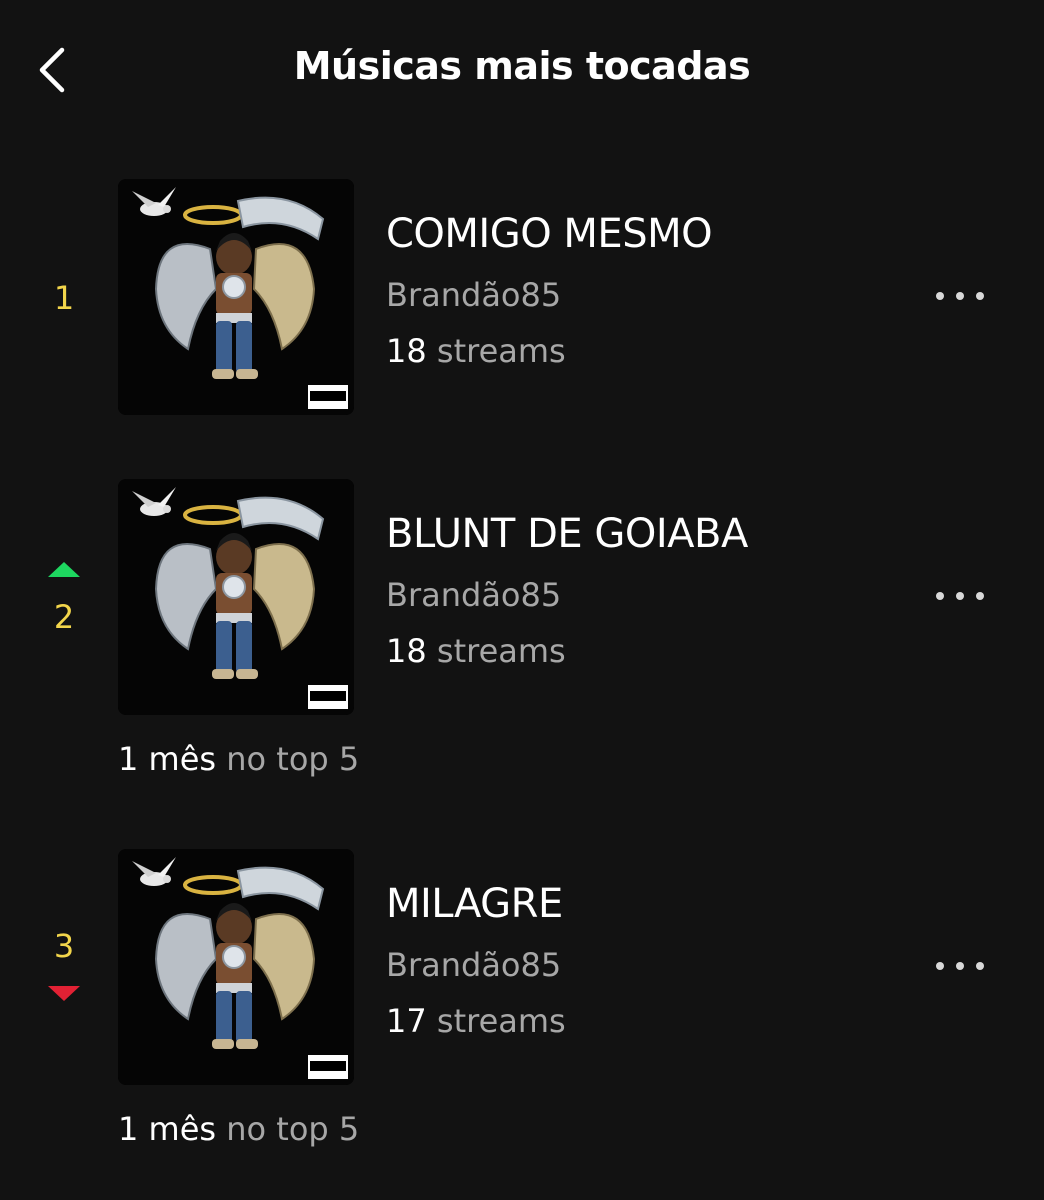  I want to click on top-bar: Músicas mais tocadas, so click(522, 70).